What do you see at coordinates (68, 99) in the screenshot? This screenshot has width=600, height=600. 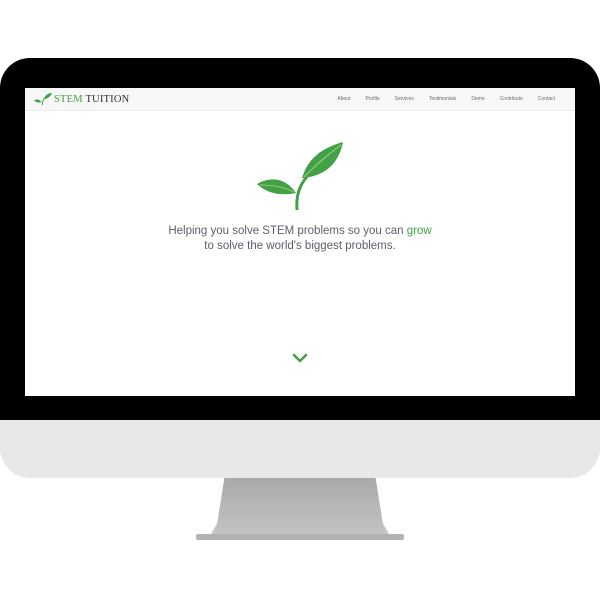 I see `brand-name-stem: STEM` at bounding box center [68, 99].